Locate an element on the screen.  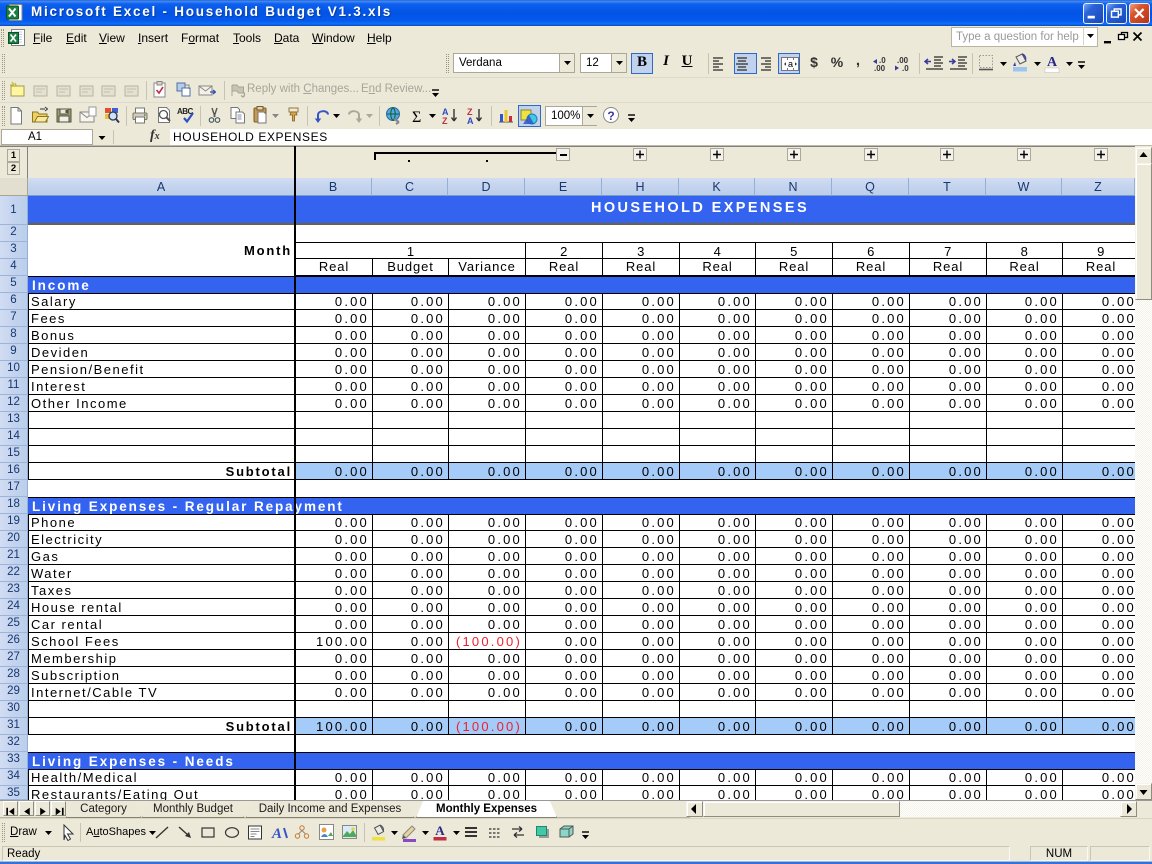
svg-text: Z is located at coordinates (445, 121).